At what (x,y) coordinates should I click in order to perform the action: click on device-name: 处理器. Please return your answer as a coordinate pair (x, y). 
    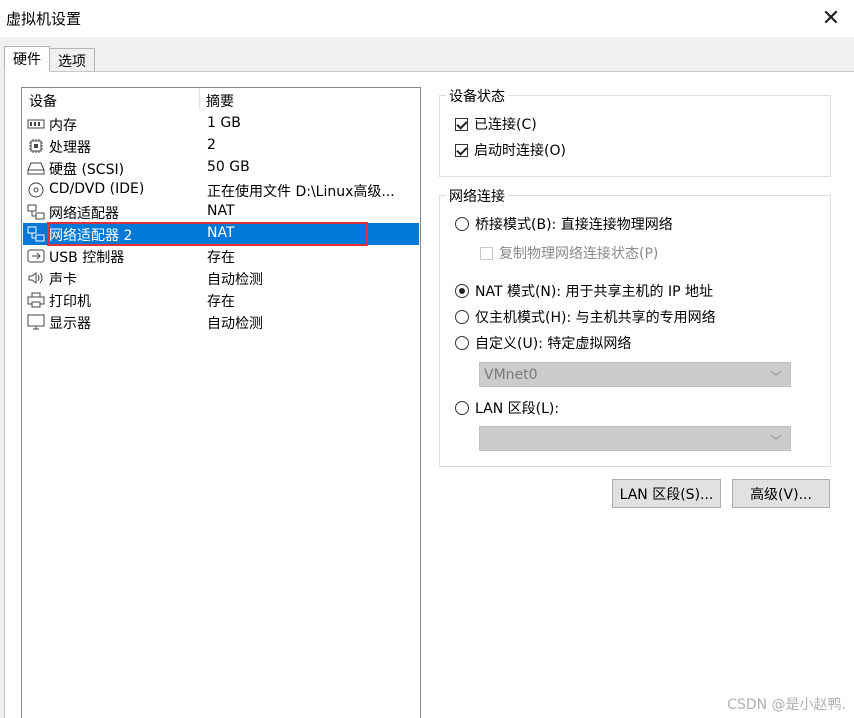
    Looking at the image, I should click on (70, 148).